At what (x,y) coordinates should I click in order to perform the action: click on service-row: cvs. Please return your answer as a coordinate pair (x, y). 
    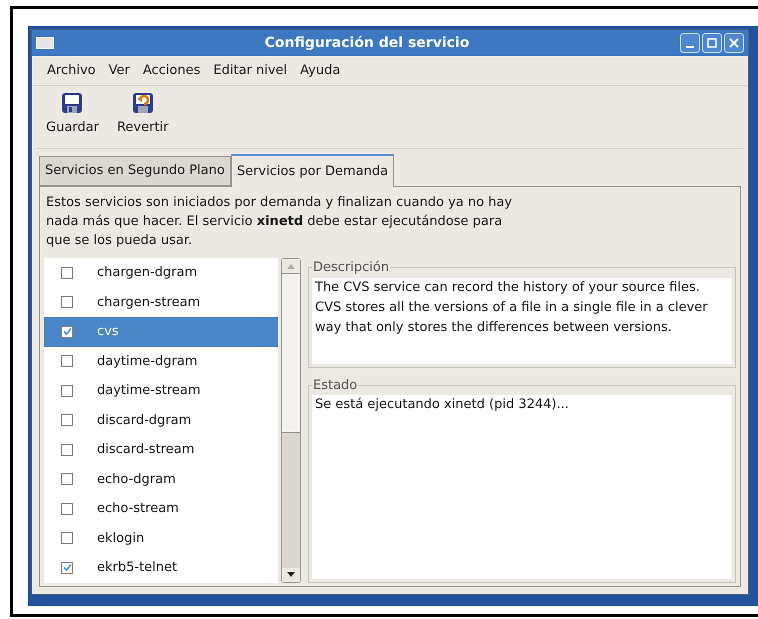
    Looking at the image, I should click on (161, 331).